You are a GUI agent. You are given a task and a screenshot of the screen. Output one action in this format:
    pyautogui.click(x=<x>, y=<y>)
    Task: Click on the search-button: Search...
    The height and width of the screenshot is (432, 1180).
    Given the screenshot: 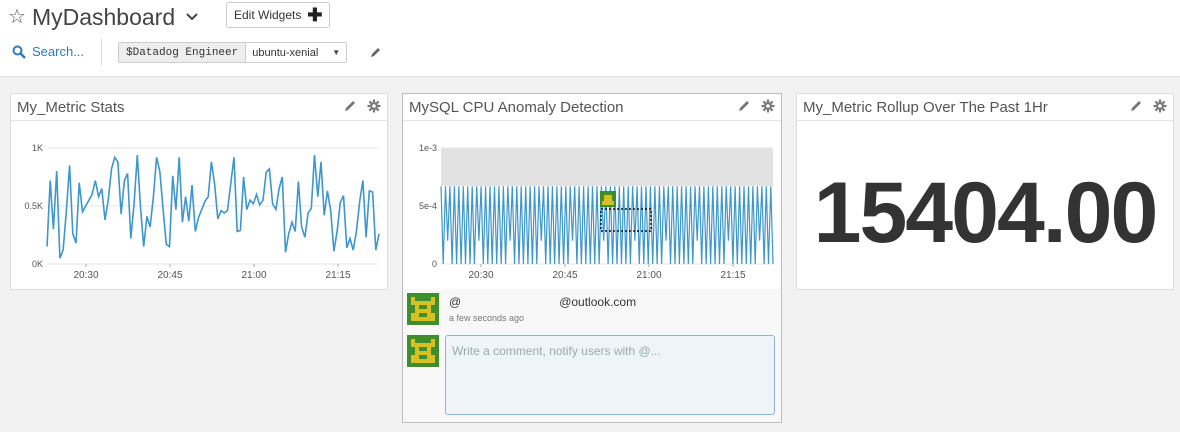 What is the action you would take?
    pyautogui.click(x=48, y=51)
    